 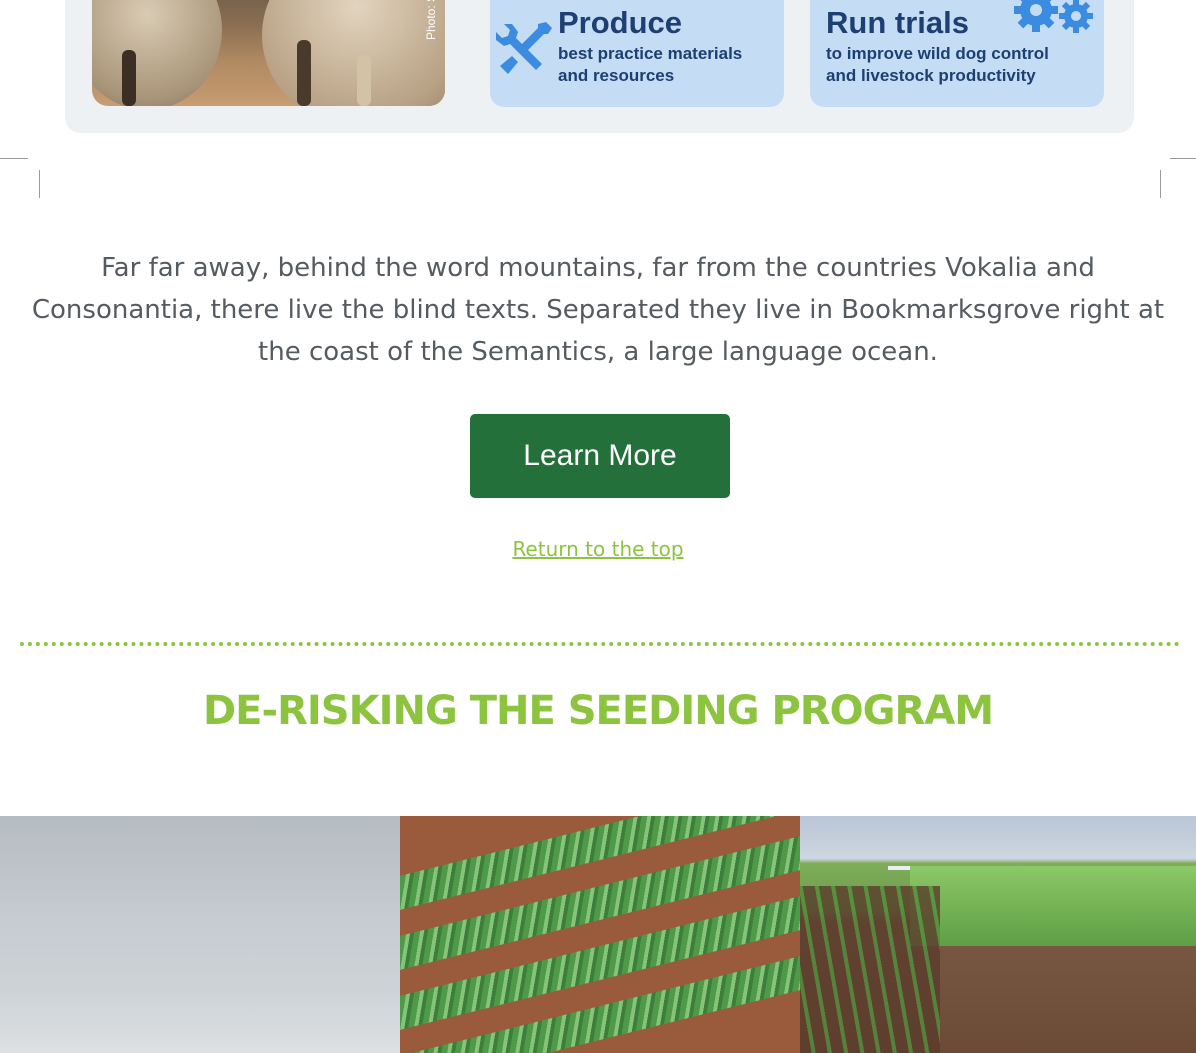 What do you see at coordinates (620, 22) in the screenshot?
I see `card-title: Produce` at bounding box center [620, 22].